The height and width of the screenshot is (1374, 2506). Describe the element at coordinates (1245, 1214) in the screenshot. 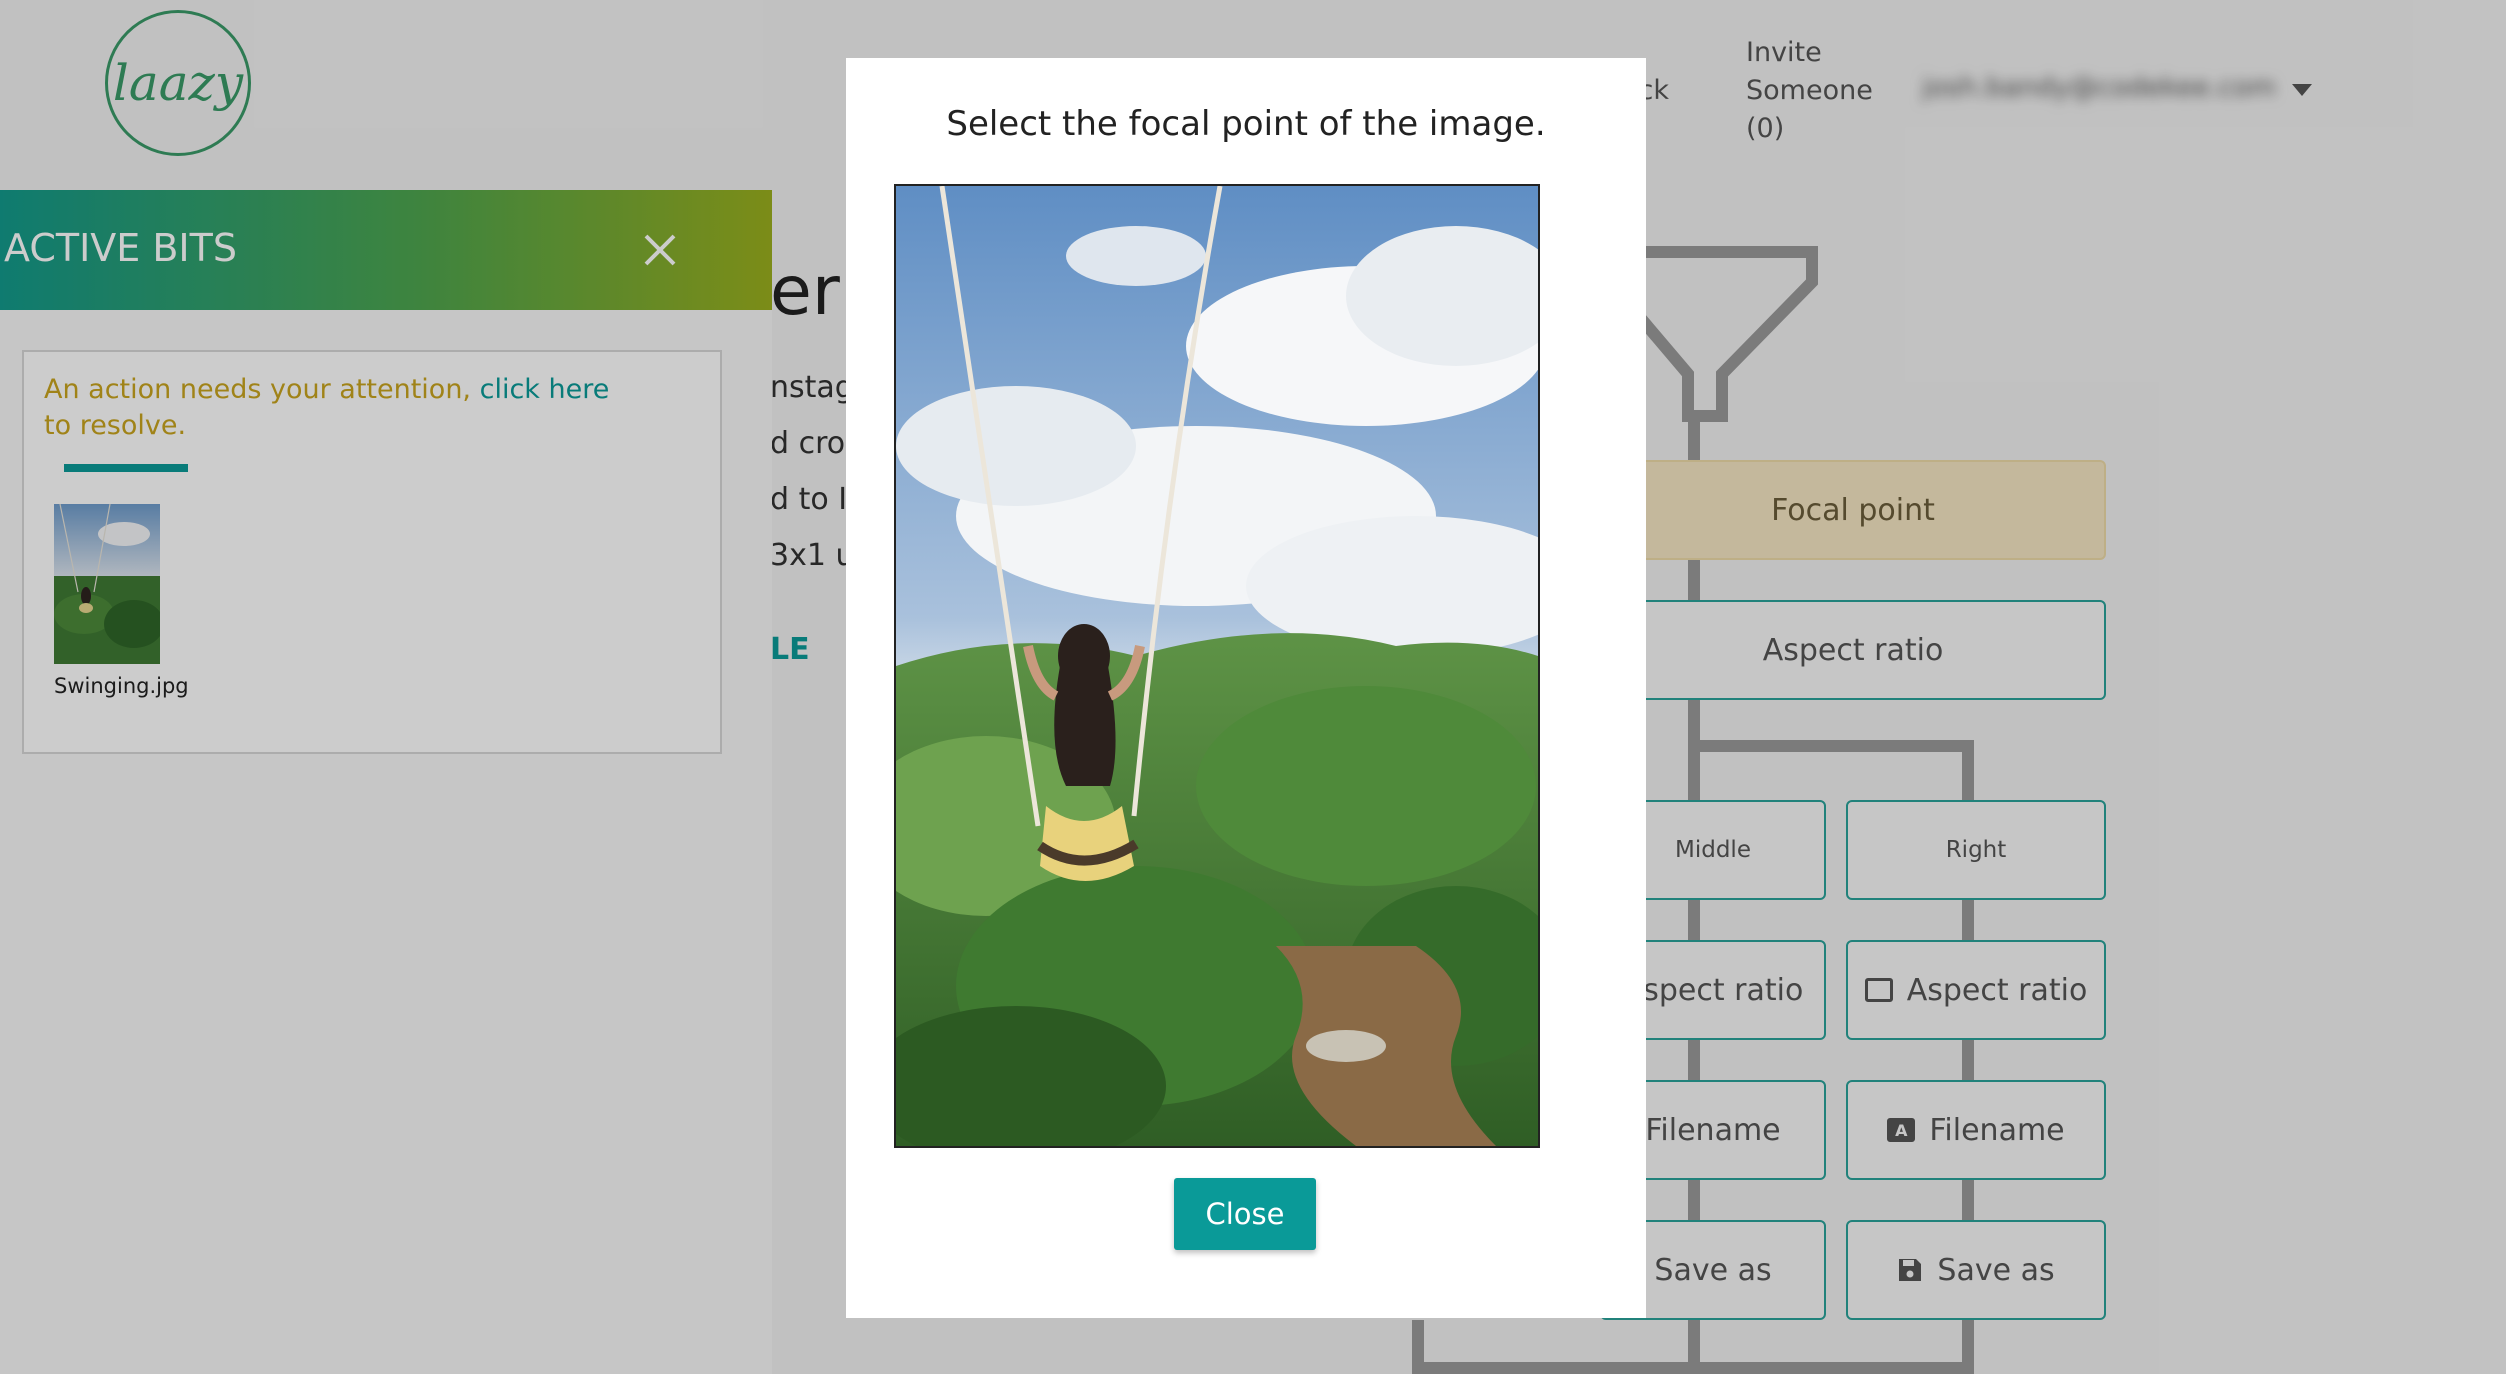

I see `close-button: Close` at that location.